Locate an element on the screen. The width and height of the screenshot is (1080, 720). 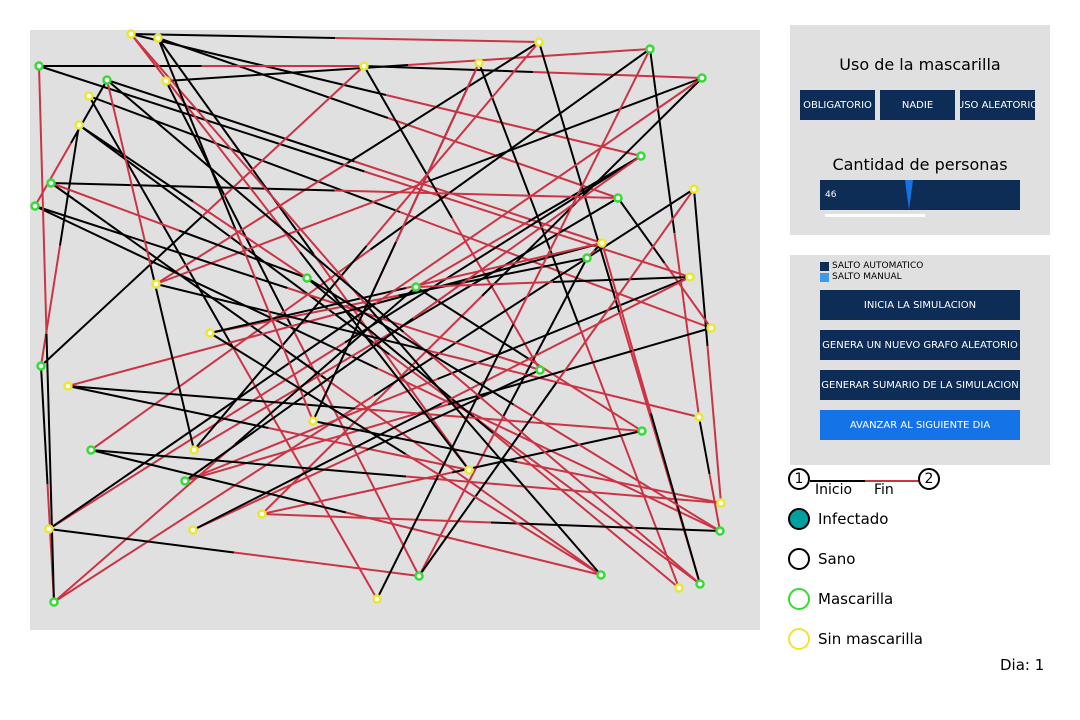
nobody-button: NADIE is located at coordinates (917, 105).